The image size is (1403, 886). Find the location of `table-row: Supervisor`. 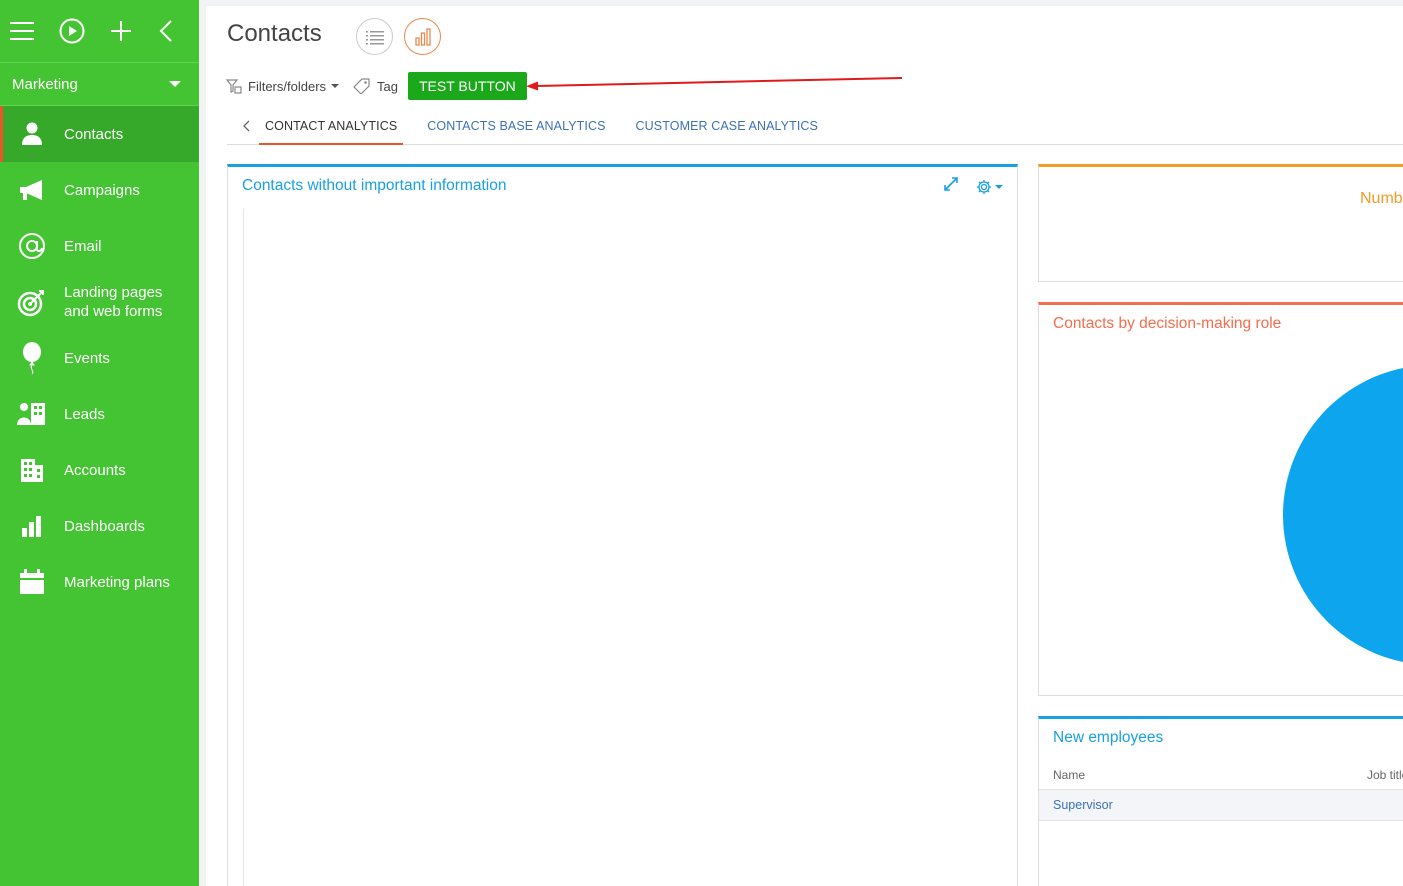

table-row: Supervisor is located at coordinates (1221, 805).